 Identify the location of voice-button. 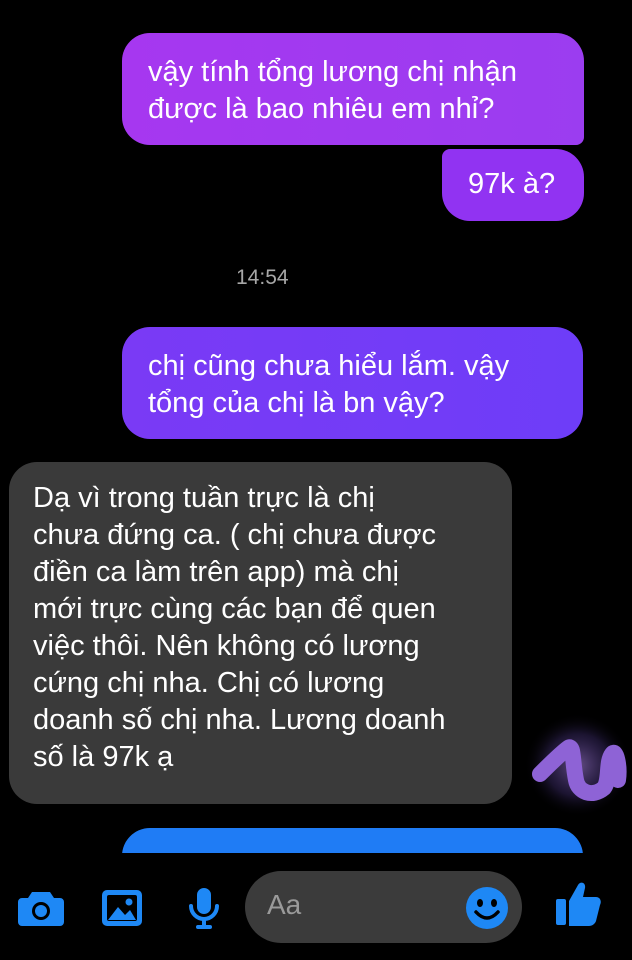
(204, 908).